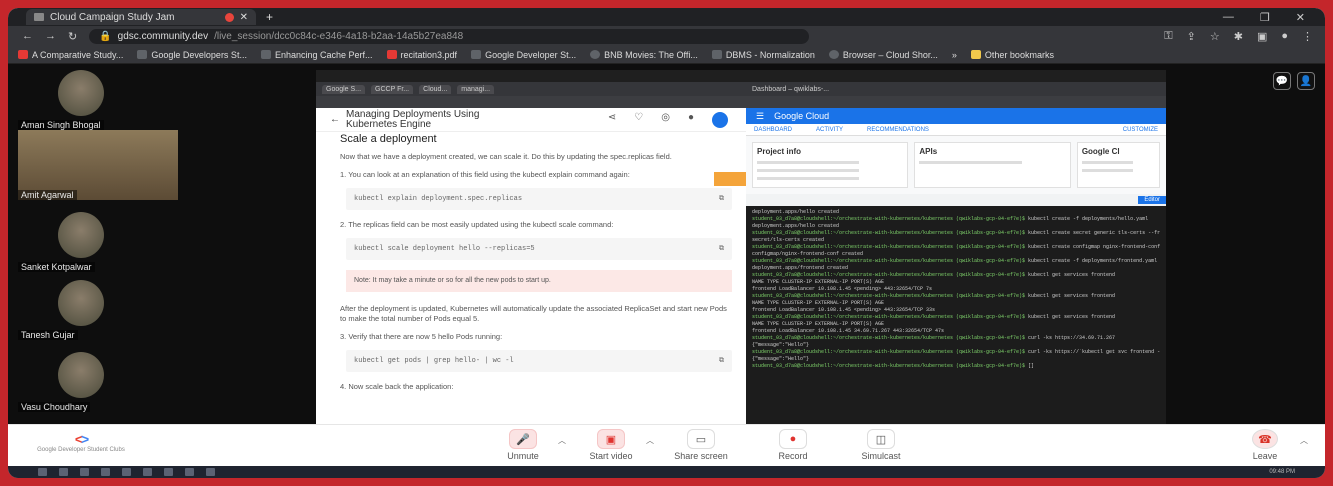 This screenshot has width=1333, height=486. What do you see at coordinates (98, 165) in the screenshot?
I see `participant-tile: Amit Agarwal` at bounding box center [98, 165].